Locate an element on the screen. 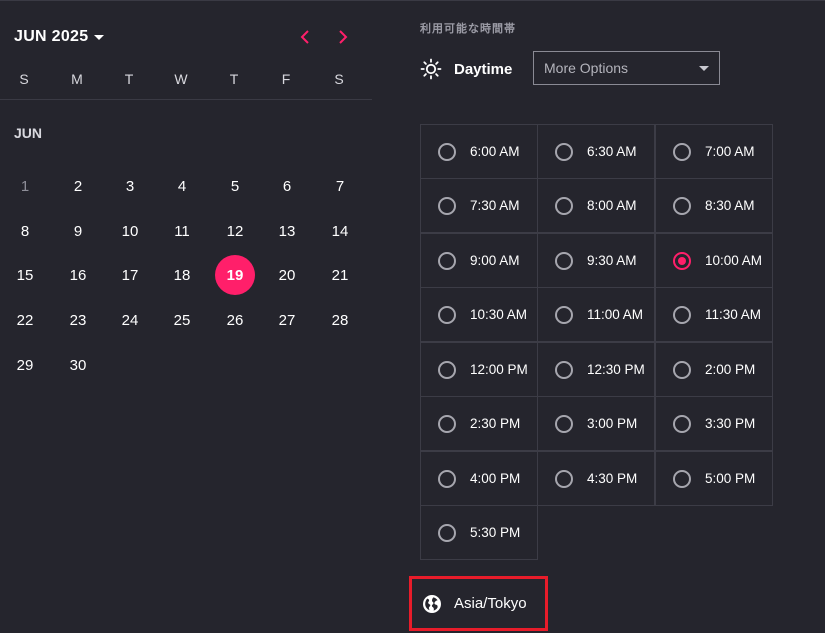 The width and height of the screenshot is (825, 633). time-slot: 8:30 AM is located at coordinates (714, 205).